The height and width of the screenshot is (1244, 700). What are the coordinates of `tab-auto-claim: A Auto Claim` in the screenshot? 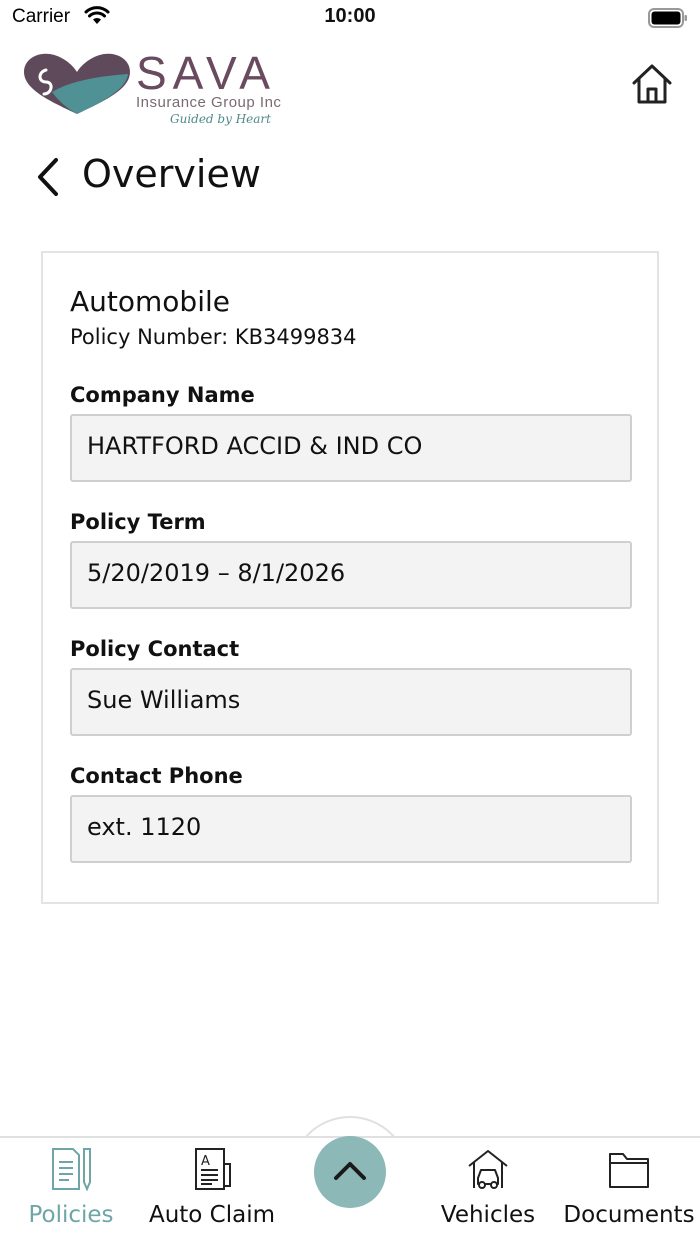 It's located at (212, 1191).